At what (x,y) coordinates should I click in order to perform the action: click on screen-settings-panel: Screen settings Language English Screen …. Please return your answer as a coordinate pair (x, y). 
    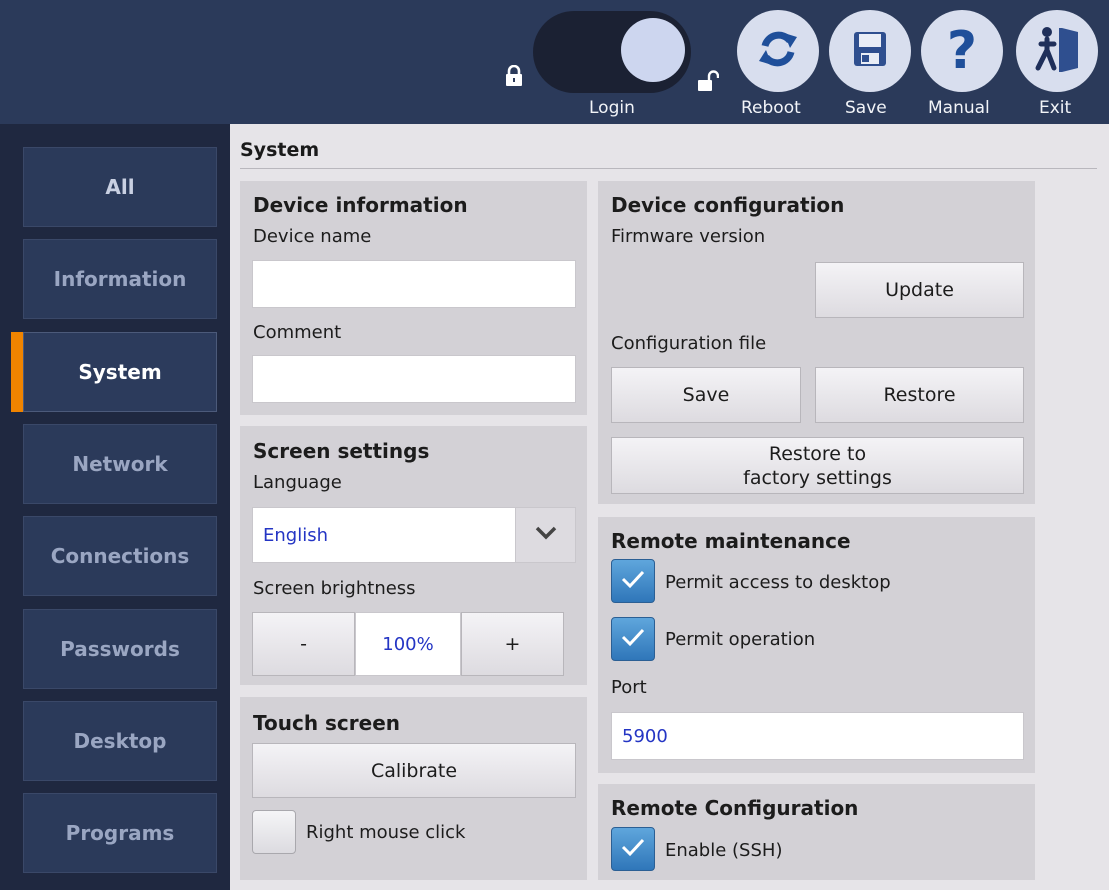
    Looking at the image, I should click on (413, 555).